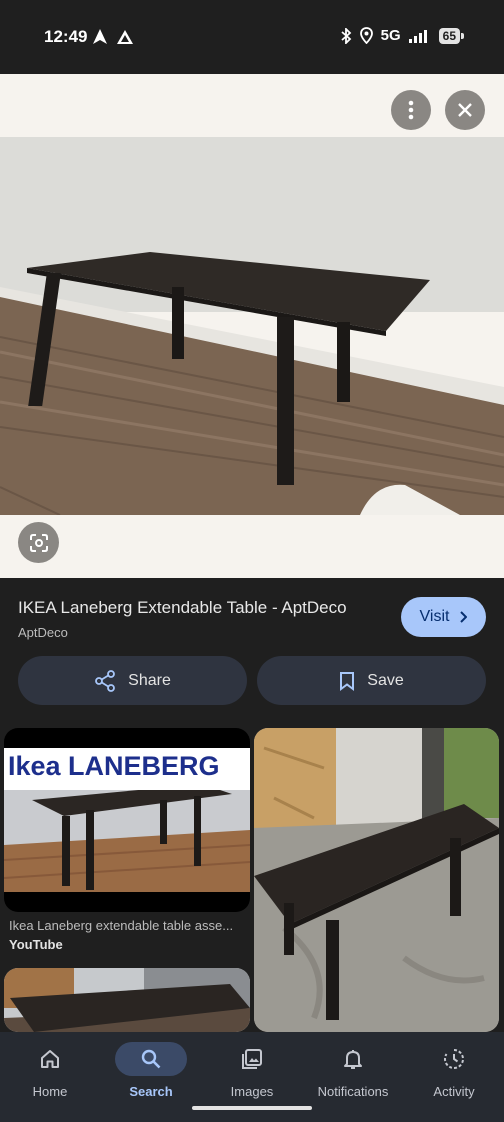 The height and width of the screenshot is (1122, 504). What do you see at coordinates (149, 680) in the screenshot?
I see `share-label: Share` at bounding box center [149, 680].